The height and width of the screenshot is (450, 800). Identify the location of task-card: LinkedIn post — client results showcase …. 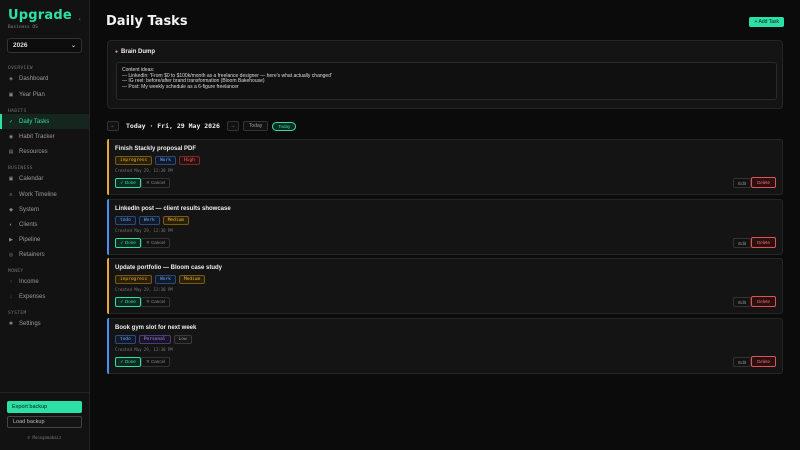
(445, 227).